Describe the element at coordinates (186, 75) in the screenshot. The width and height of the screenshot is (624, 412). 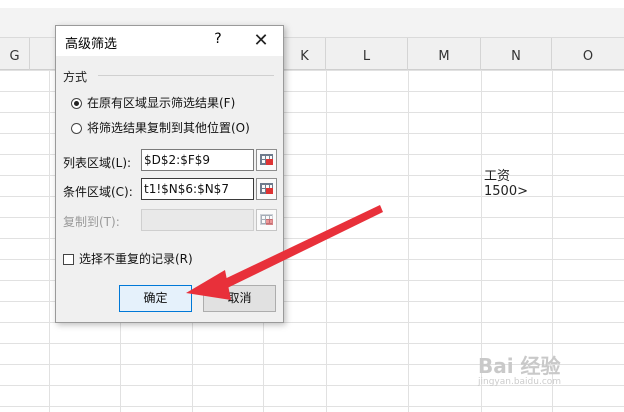
I see `group-divider` at that location.